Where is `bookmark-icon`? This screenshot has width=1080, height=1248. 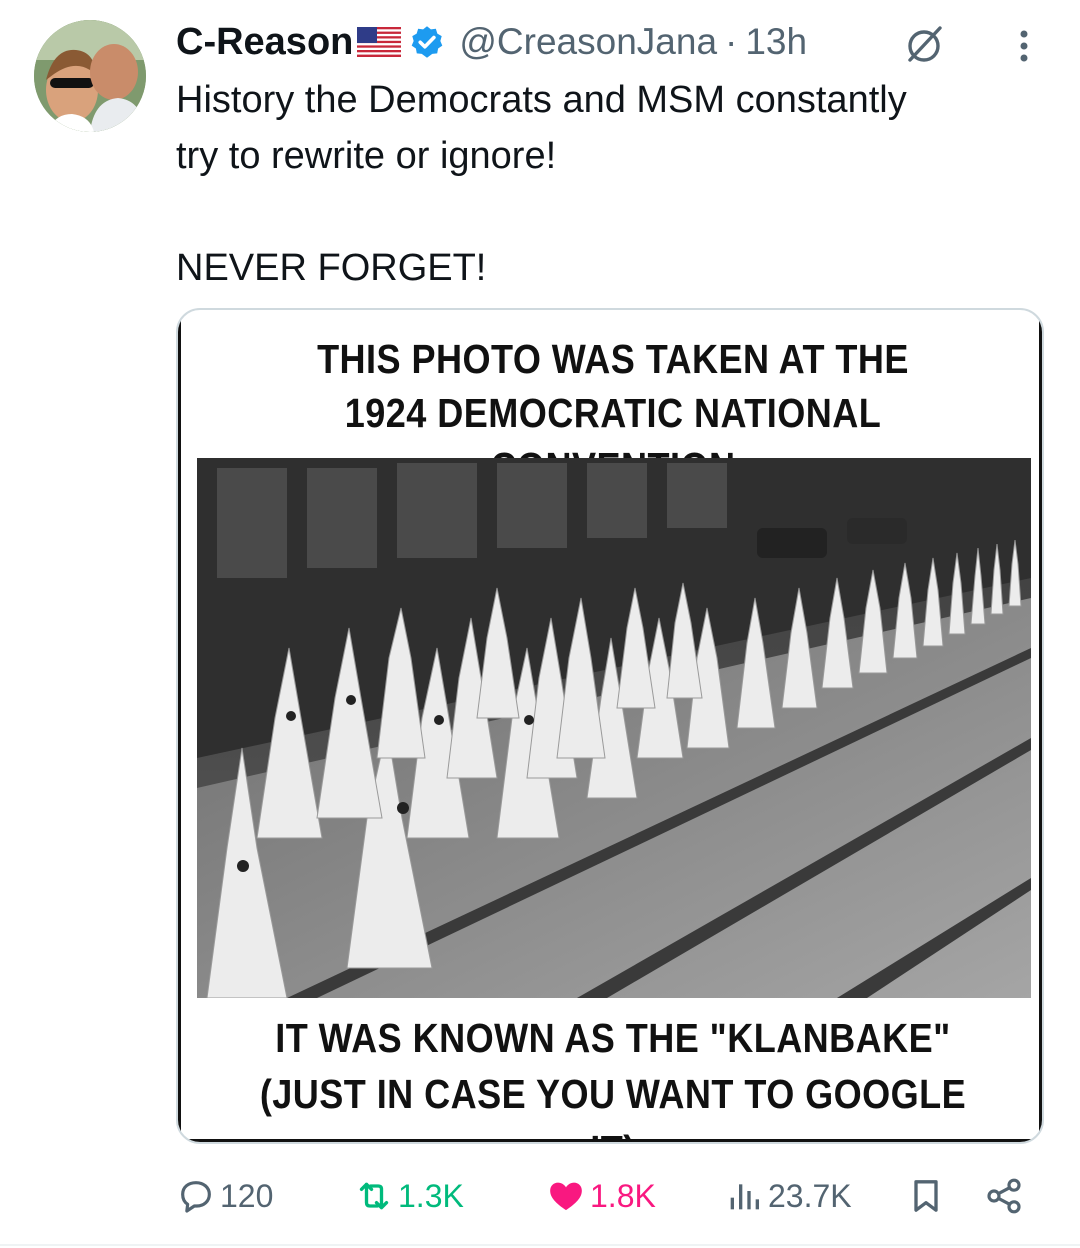 bookmark-icon is located at coordinates (926, 1196).